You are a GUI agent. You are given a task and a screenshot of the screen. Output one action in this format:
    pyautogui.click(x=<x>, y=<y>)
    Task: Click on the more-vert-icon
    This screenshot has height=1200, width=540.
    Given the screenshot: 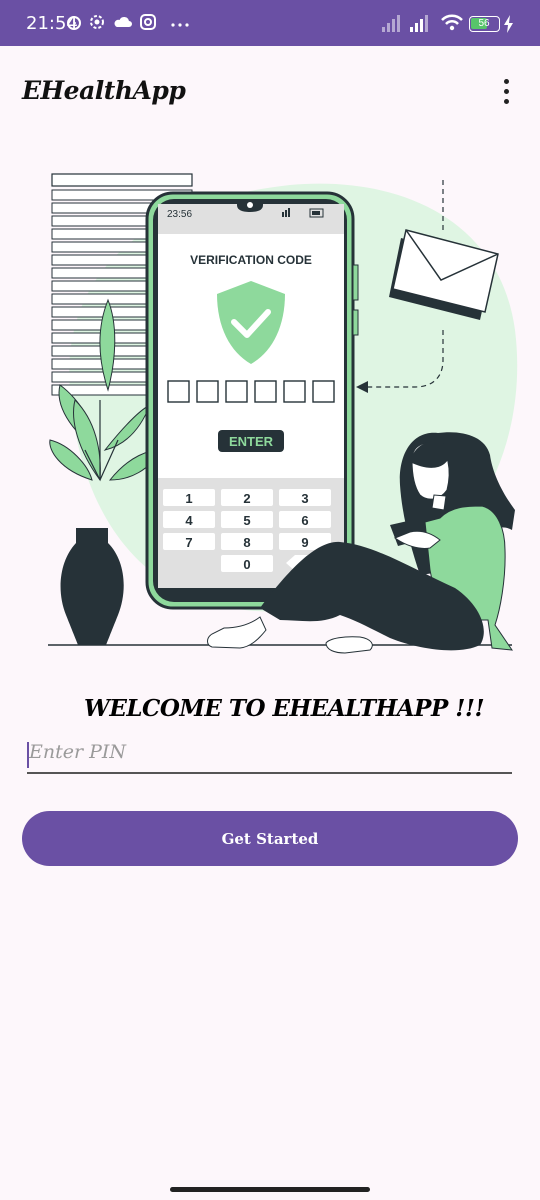 What is the action you would take?
    pyautogui.click(x=506, y=92)
    